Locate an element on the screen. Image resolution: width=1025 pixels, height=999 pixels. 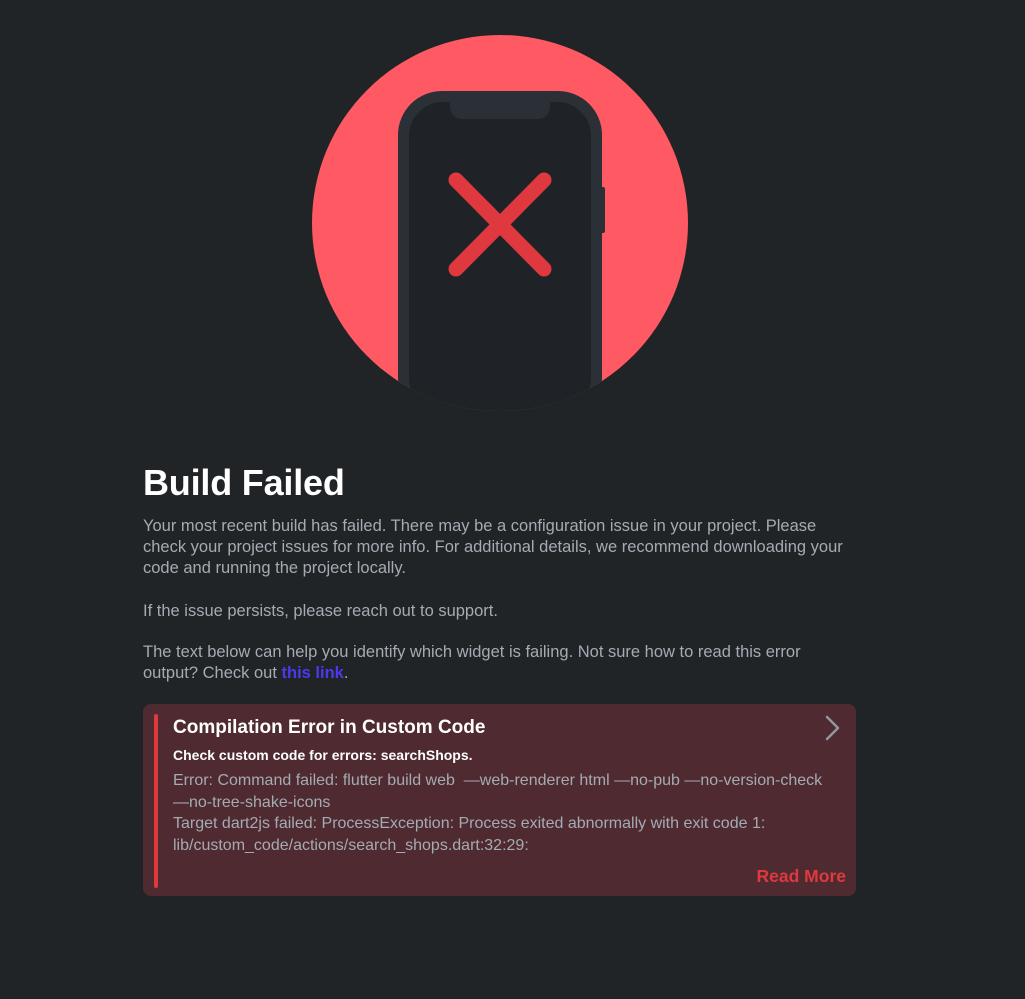
phone-side-button is located at coordinates (602, 210).